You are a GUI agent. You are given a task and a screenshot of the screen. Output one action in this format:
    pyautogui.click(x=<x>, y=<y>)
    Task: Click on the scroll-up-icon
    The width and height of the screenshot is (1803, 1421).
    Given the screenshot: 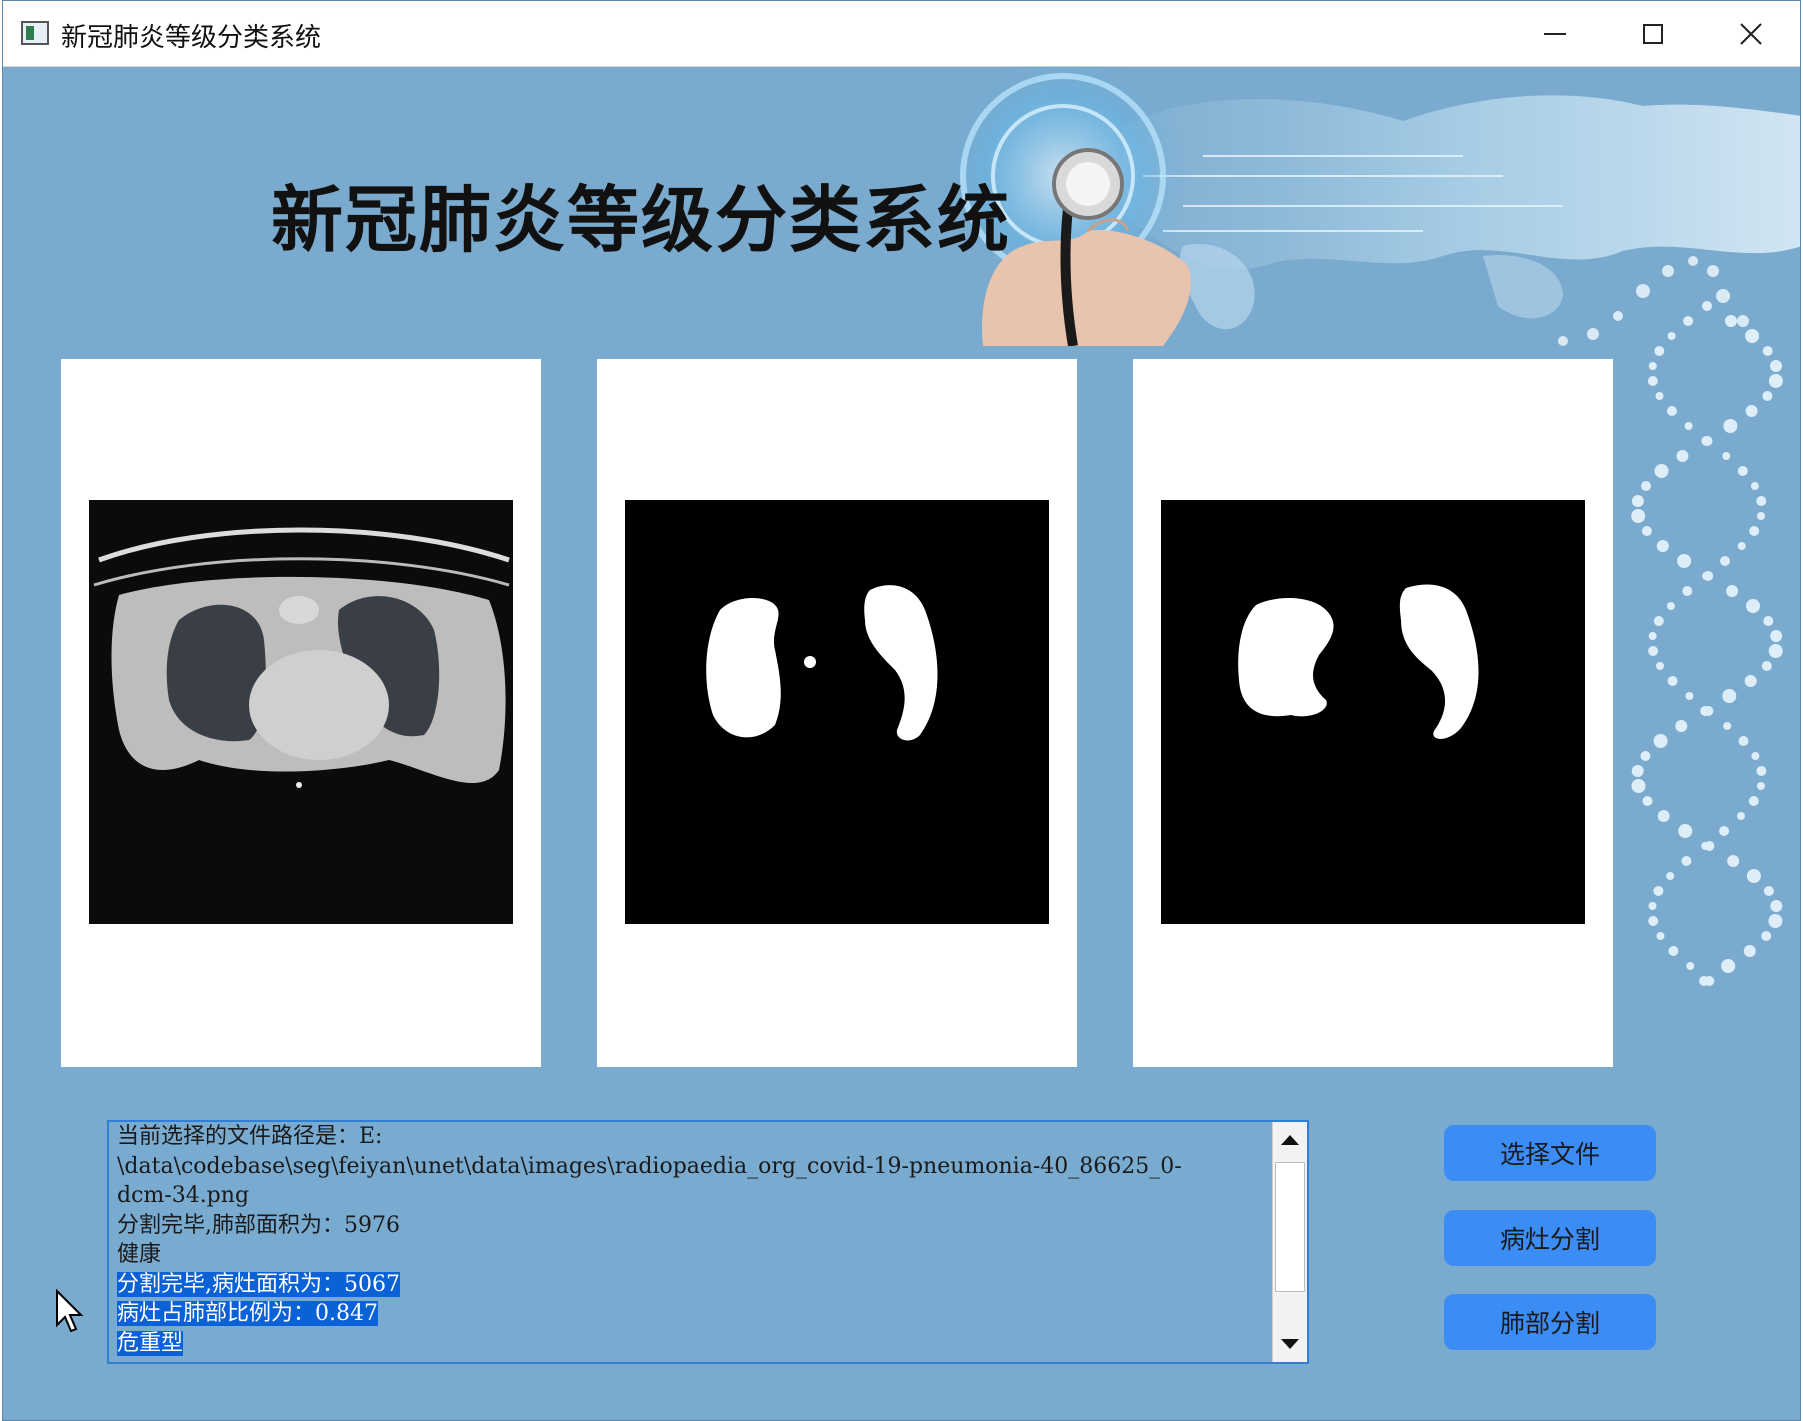 What is the action you would take?
    pyautogui.click(x=1290, y=1140)
    